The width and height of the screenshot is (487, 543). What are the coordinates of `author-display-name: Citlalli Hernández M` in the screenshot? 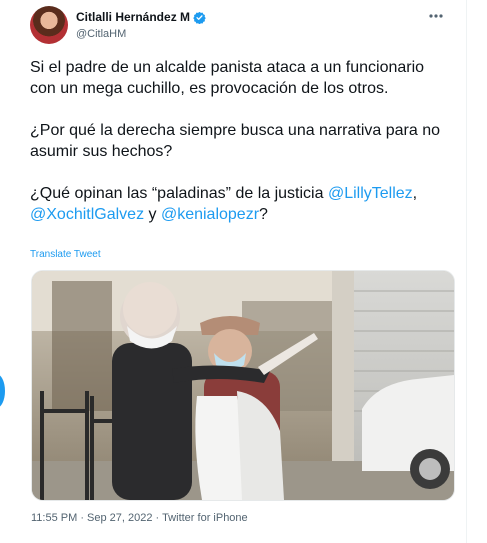 It's located at (133, 17).